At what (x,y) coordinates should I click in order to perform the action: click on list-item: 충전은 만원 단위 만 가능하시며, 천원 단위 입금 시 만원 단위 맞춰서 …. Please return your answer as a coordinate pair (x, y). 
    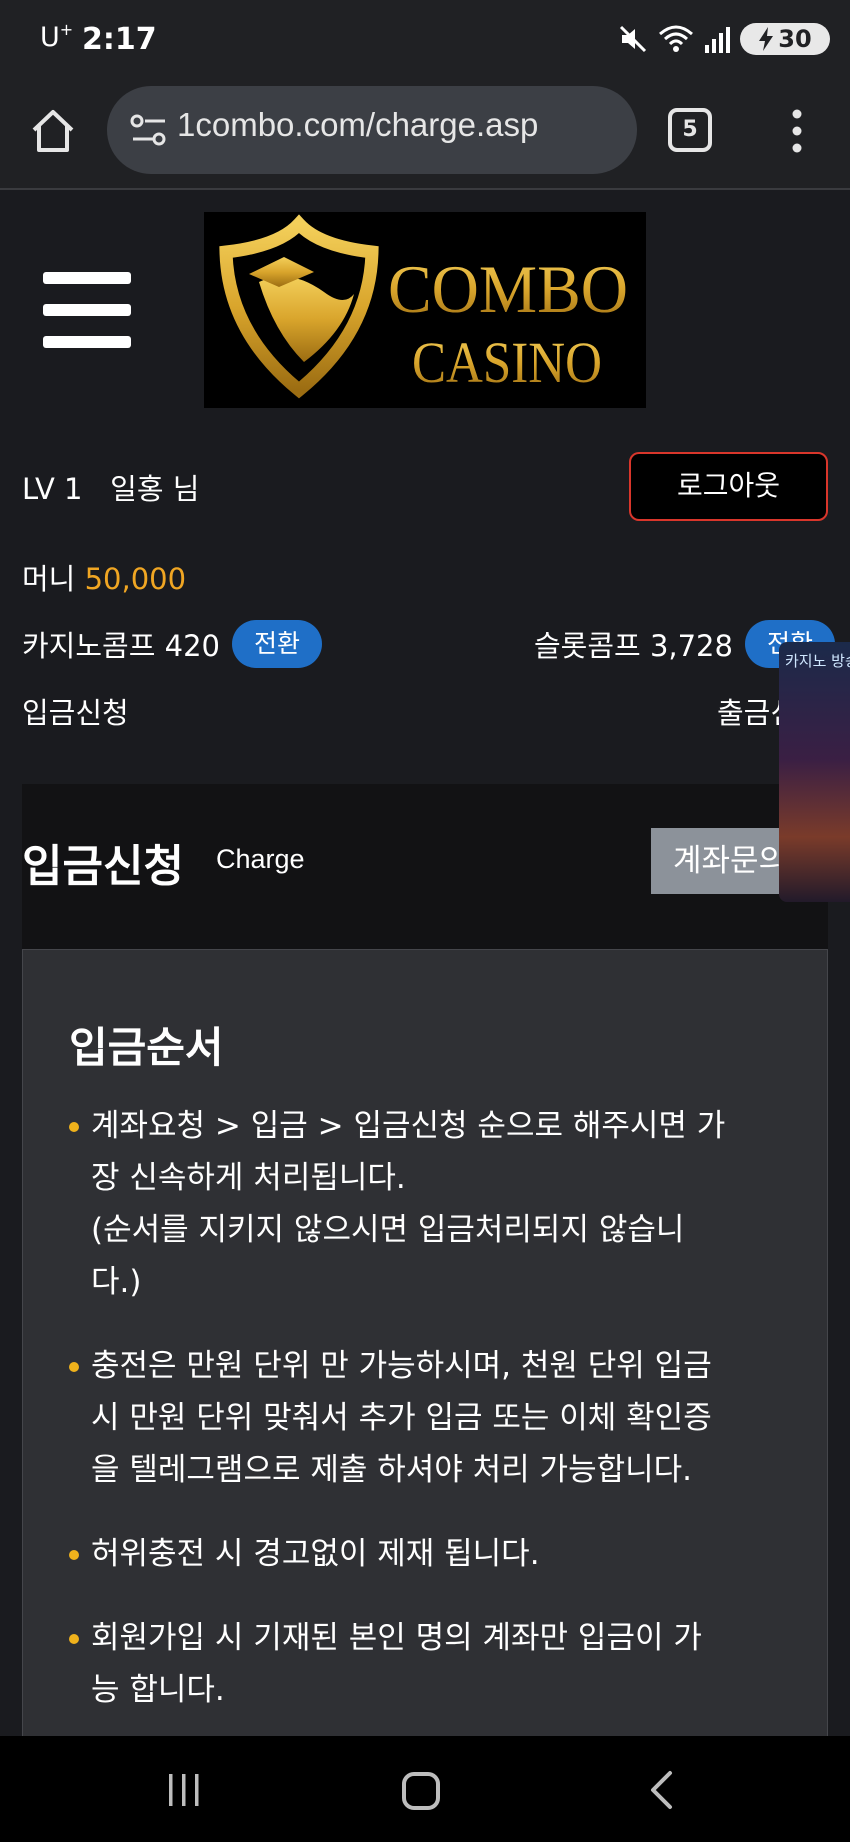
    Looking at the image, I should click on (429, 1418).